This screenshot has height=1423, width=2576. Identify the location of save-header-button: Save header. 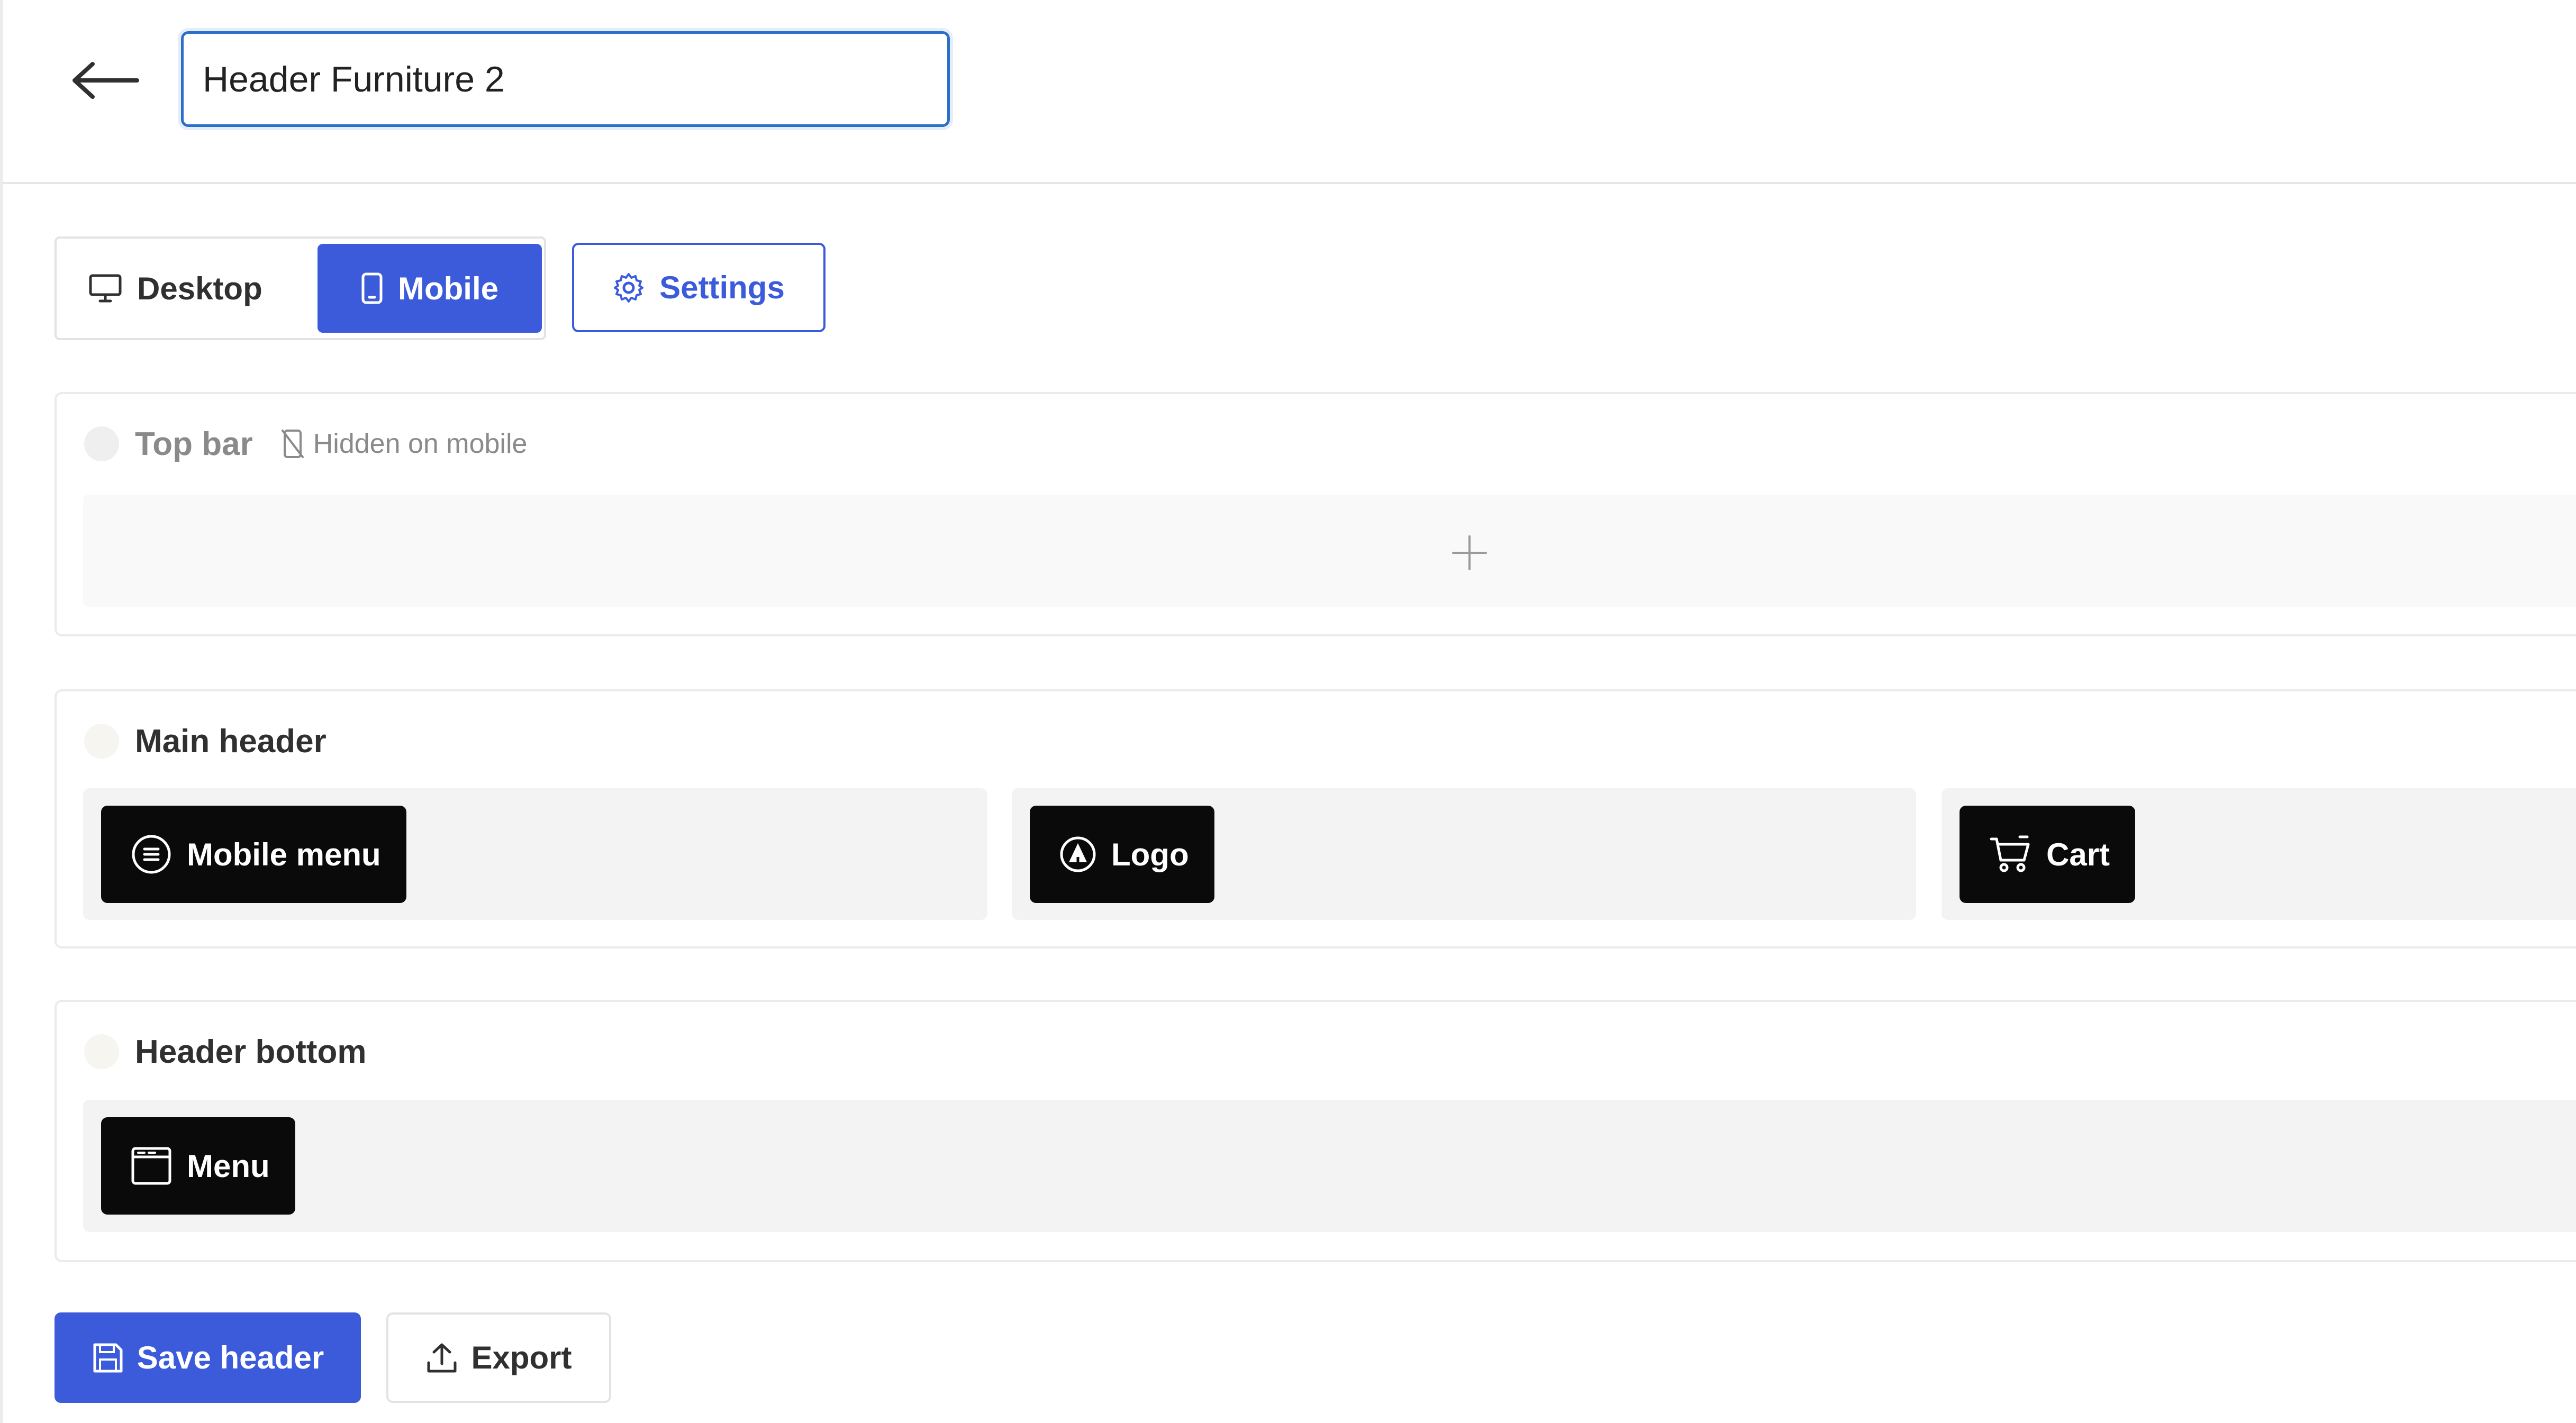
(208, 1357).